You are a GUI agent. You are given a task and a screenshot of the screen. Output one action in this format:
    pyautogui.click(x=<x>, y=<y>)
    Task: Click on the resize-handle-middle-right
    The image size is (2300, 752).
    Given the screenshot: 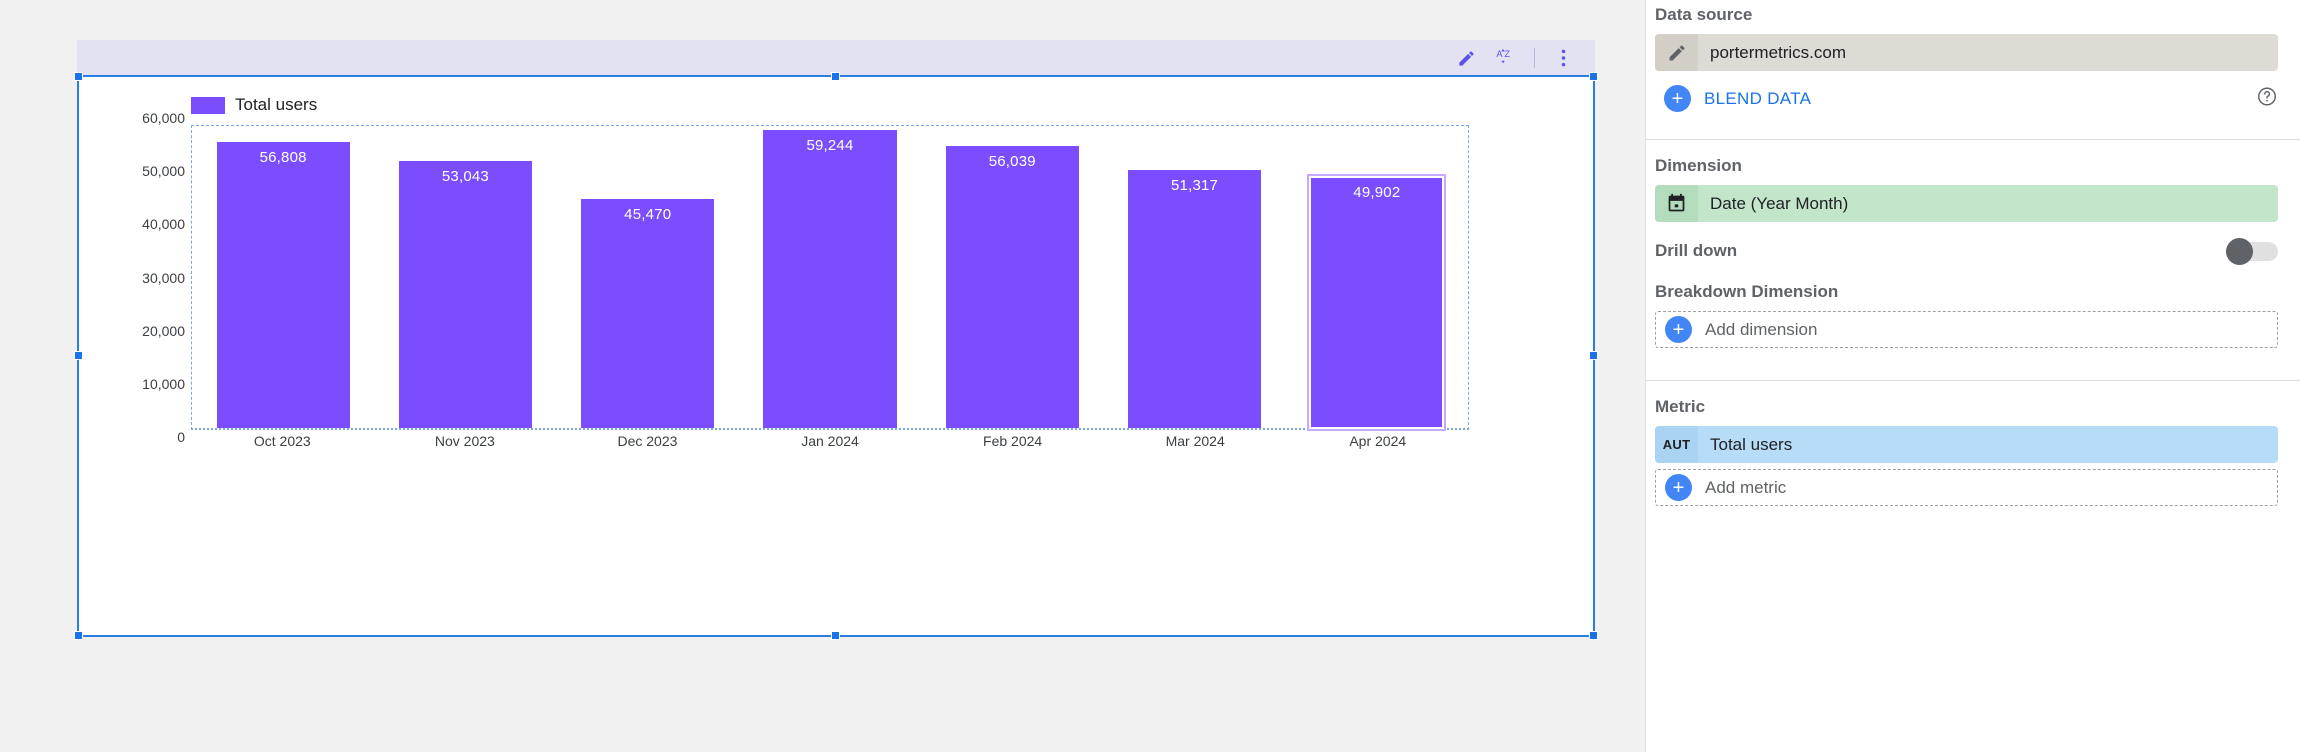 What is the action you would take?
    pyautogui.click(x=1593, y=355)
    